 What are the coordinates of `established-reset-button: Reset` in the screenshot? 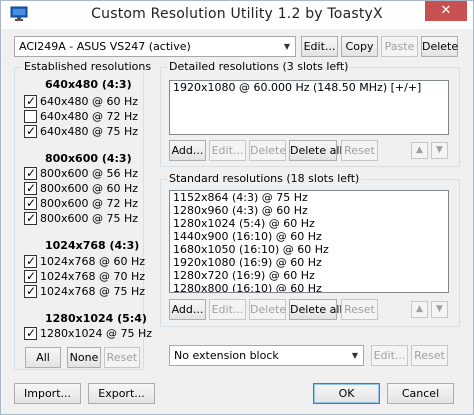 It's located at (122, 357).